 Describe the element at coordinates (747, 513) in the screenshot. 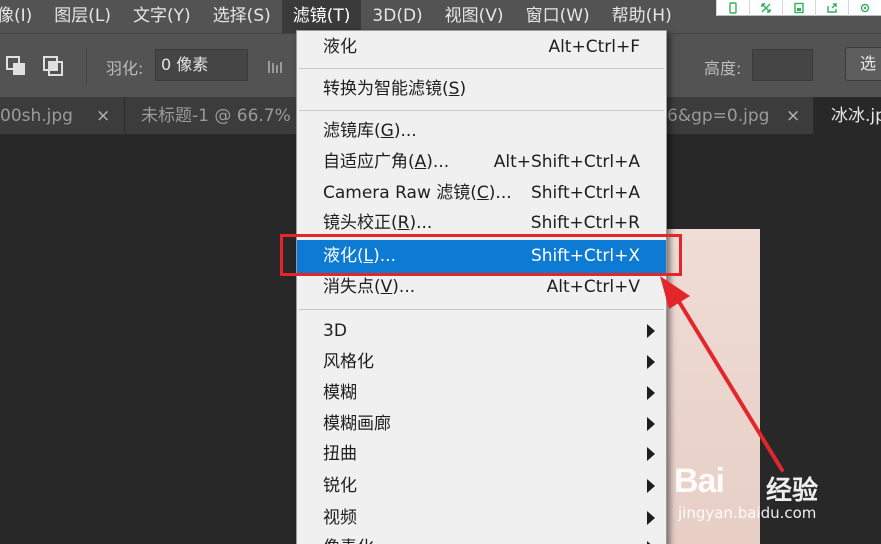

I see `watermark-url: jingyan.baidu.com` at that location.